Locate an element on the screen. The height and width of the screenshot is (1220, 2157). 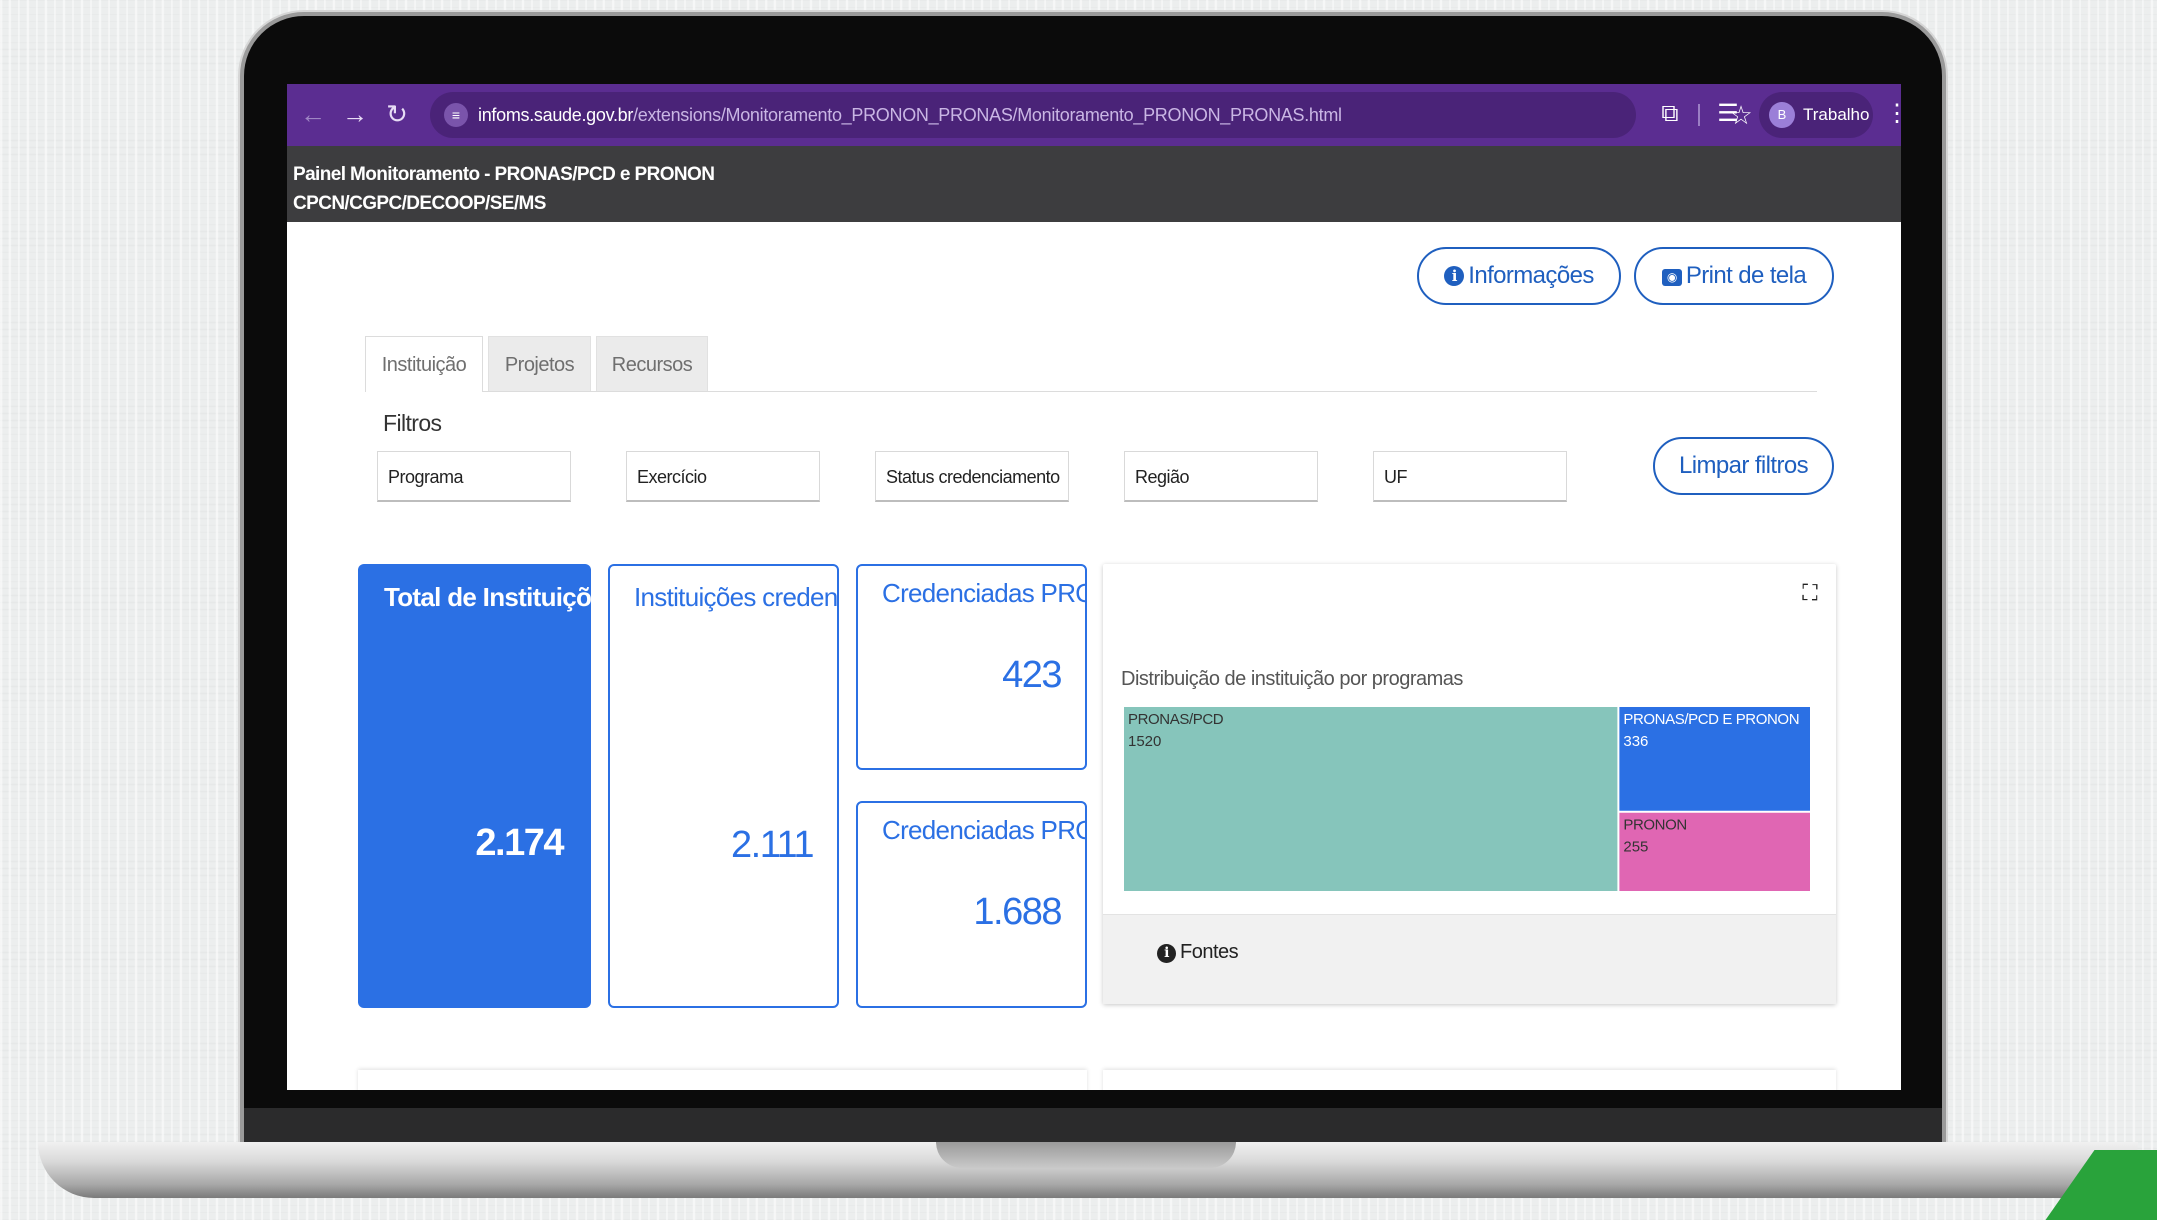
treemap-label: PRONON is located at coordinates (1654, 825).